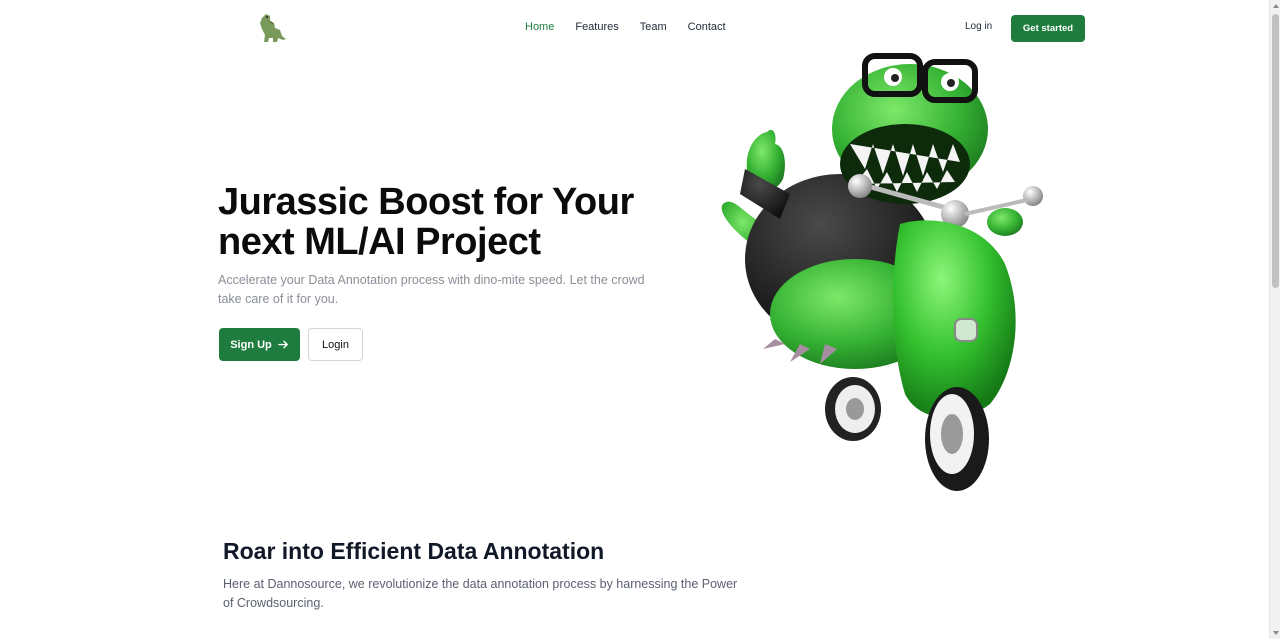 The height and width of the screenshot is (639, 1280). Describe the element at coordinates (978, 26) in the screenshot. I see `header-login-link: Log in` at that location.